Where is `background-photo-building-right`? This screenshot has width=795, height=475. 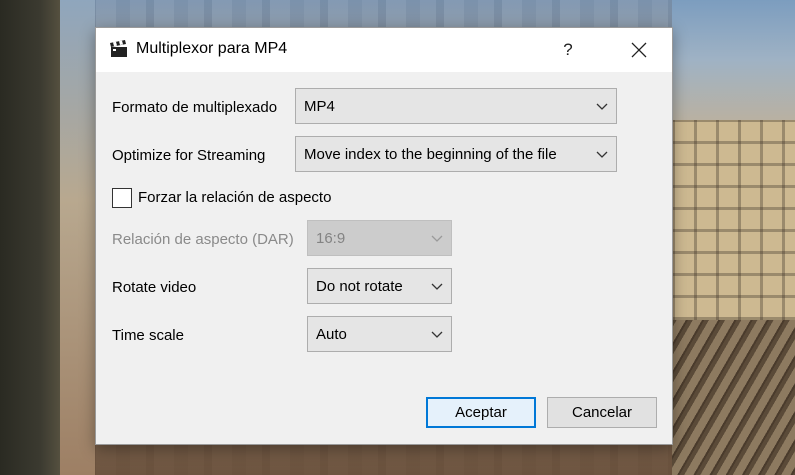 background-photo-building-right is located at coordinates (733, 220).